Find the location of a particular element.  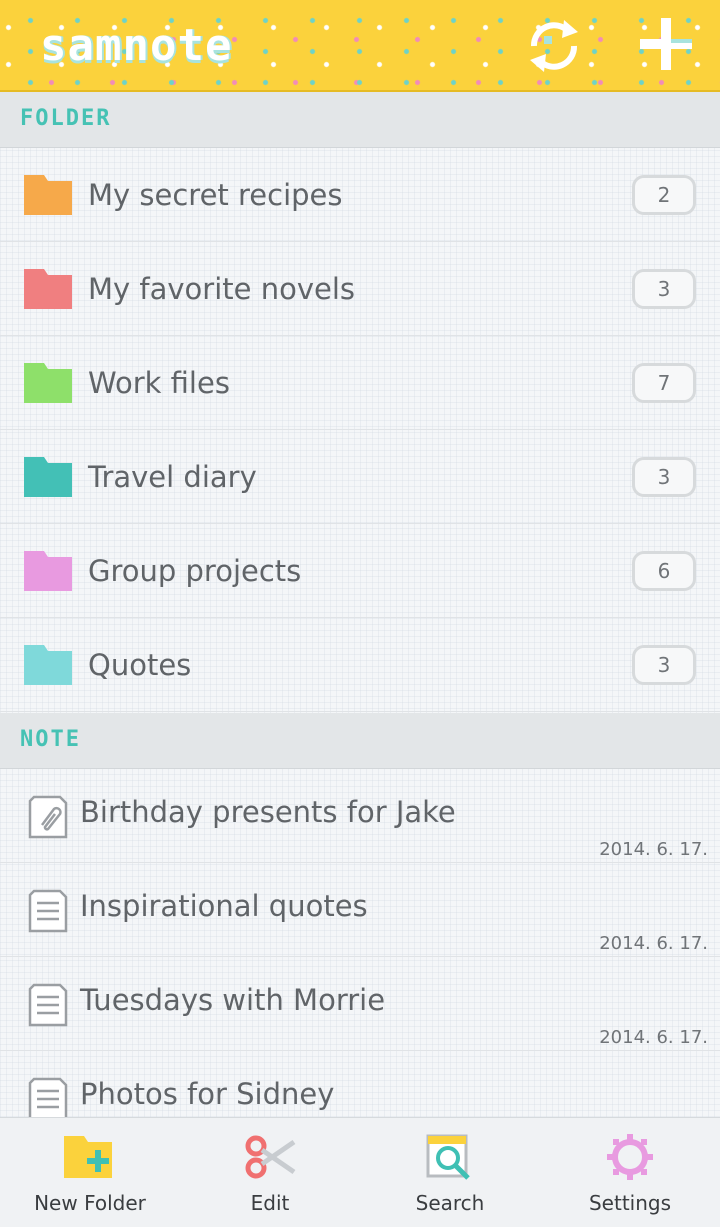

folder-row: My secret recipes 2 is located at coordinates (360, 195).